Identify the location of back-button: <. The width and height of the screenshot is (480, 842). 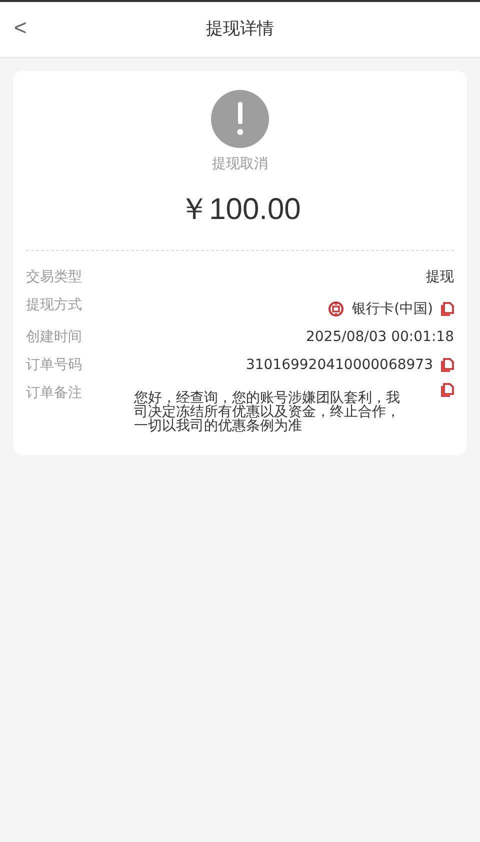
(20, 28).